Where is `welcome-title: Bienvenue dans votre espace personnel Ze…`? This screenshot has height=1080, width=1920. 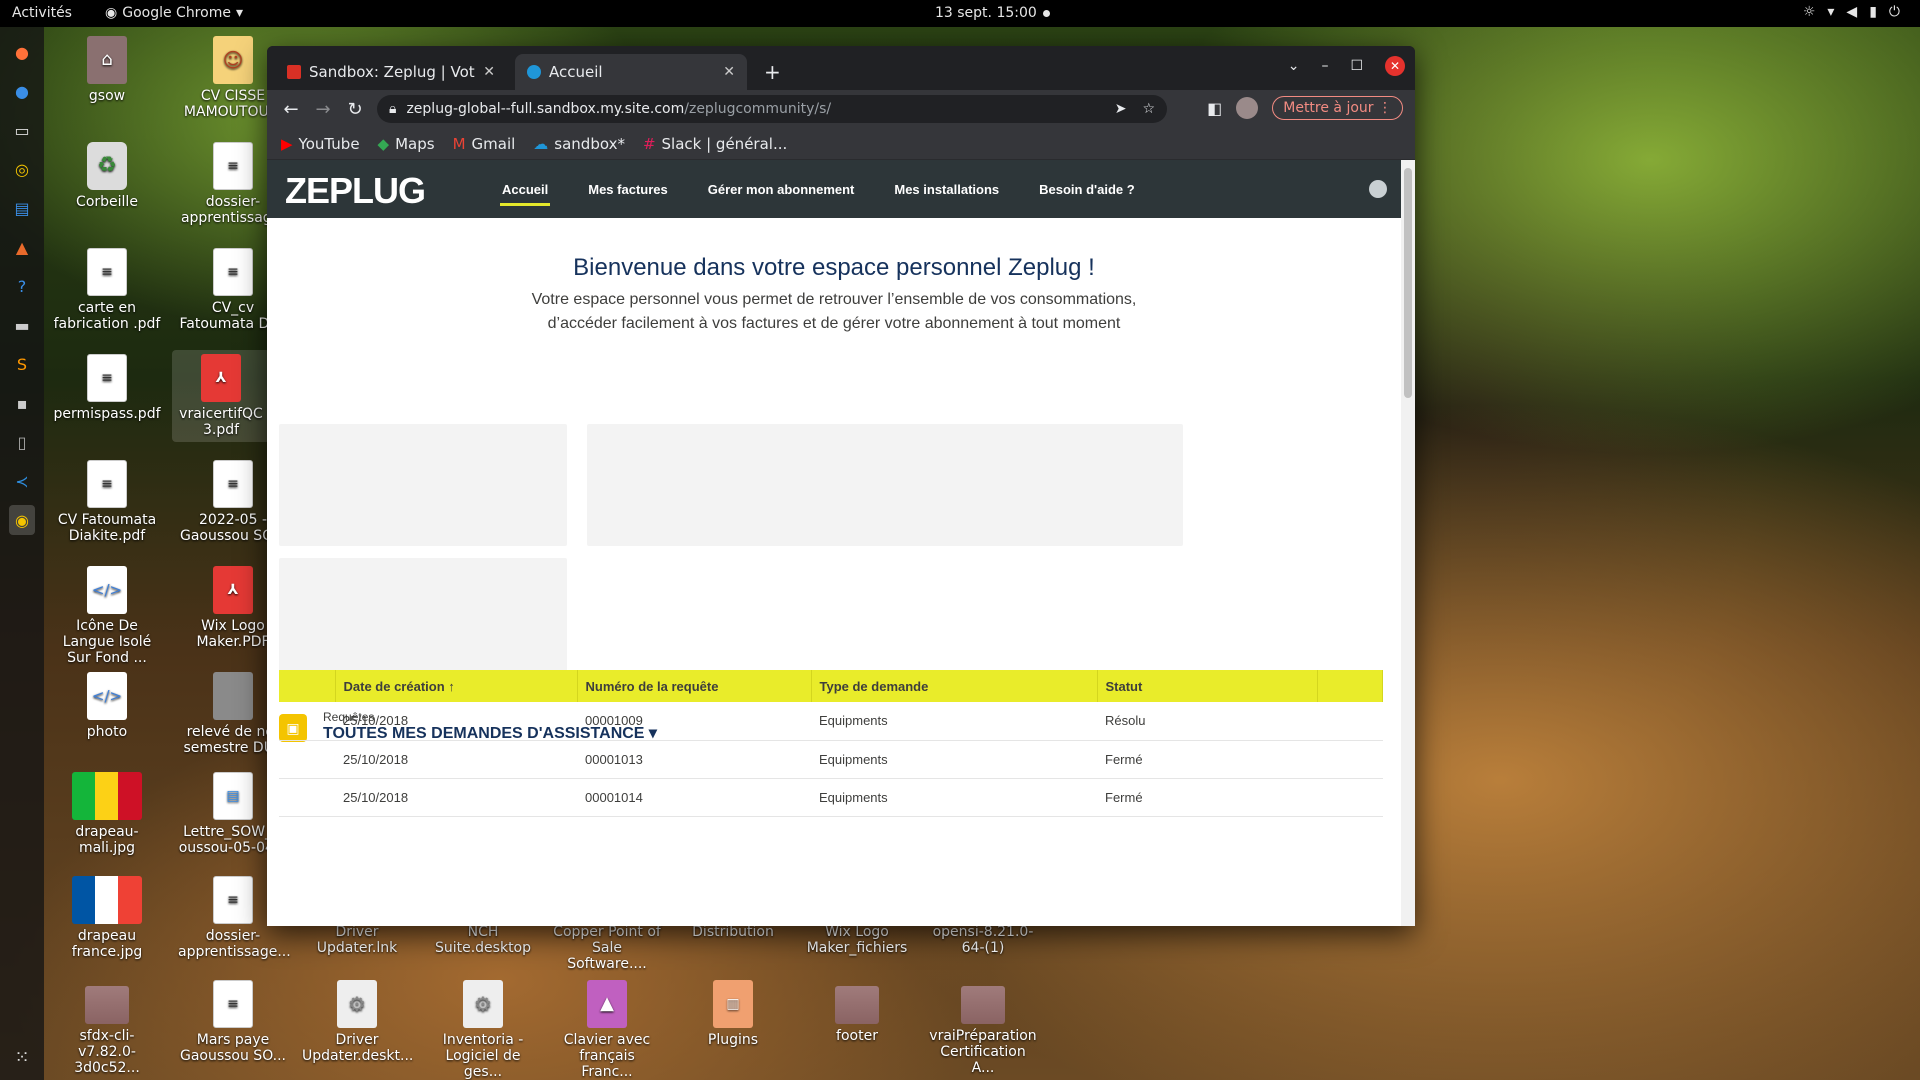
welcome-title: Bienvenue dans votre espace personnel Ze… is located at coordinates (834, 267).